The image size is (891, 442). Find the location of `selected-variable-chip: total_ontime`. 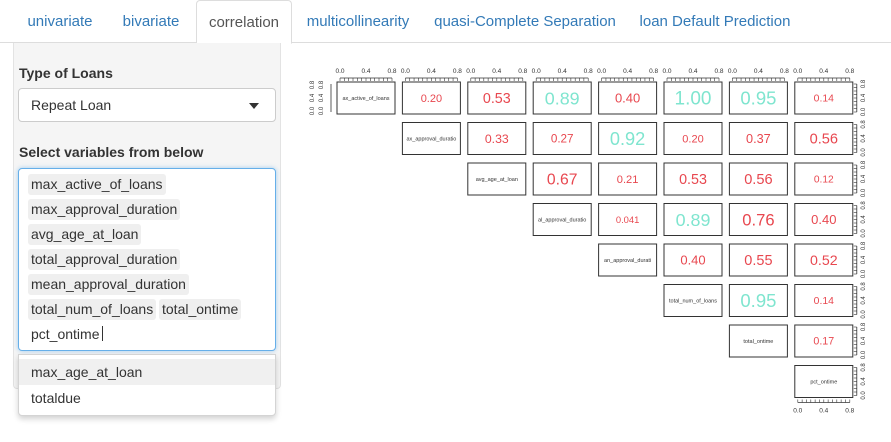

selected-variable-chip: total_ontime is located at coordinates (200, 309).